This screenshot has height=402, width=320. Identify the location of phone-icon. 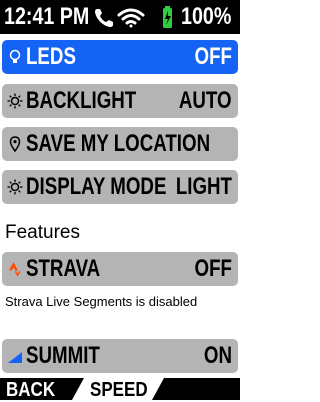
(104, 18).